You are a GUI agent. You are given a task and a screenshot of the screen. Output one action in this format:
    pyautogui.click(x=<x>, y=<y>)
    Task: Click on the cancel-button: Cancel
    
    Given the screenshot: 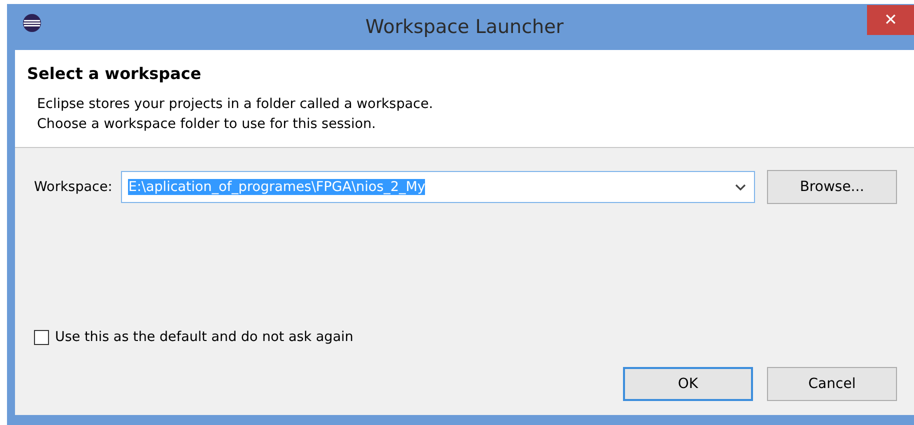 What is the action you would take?
    pyautogui.click(x=832, y=384)
    